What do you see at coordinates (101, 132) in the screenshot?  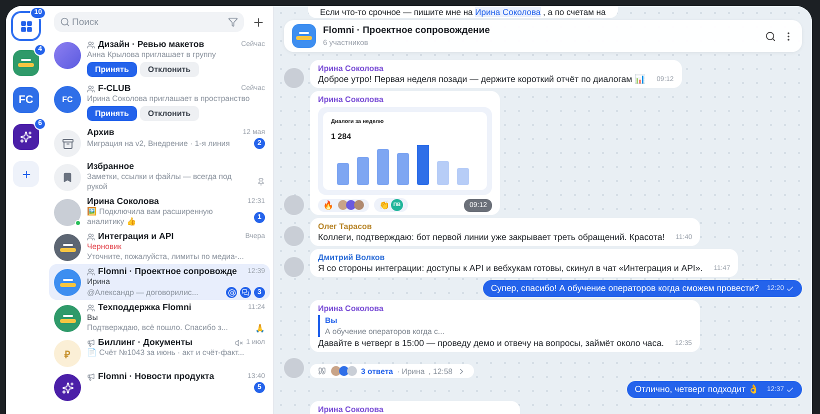 I see `chat-title: Архив` at bounding box center [101, 132].